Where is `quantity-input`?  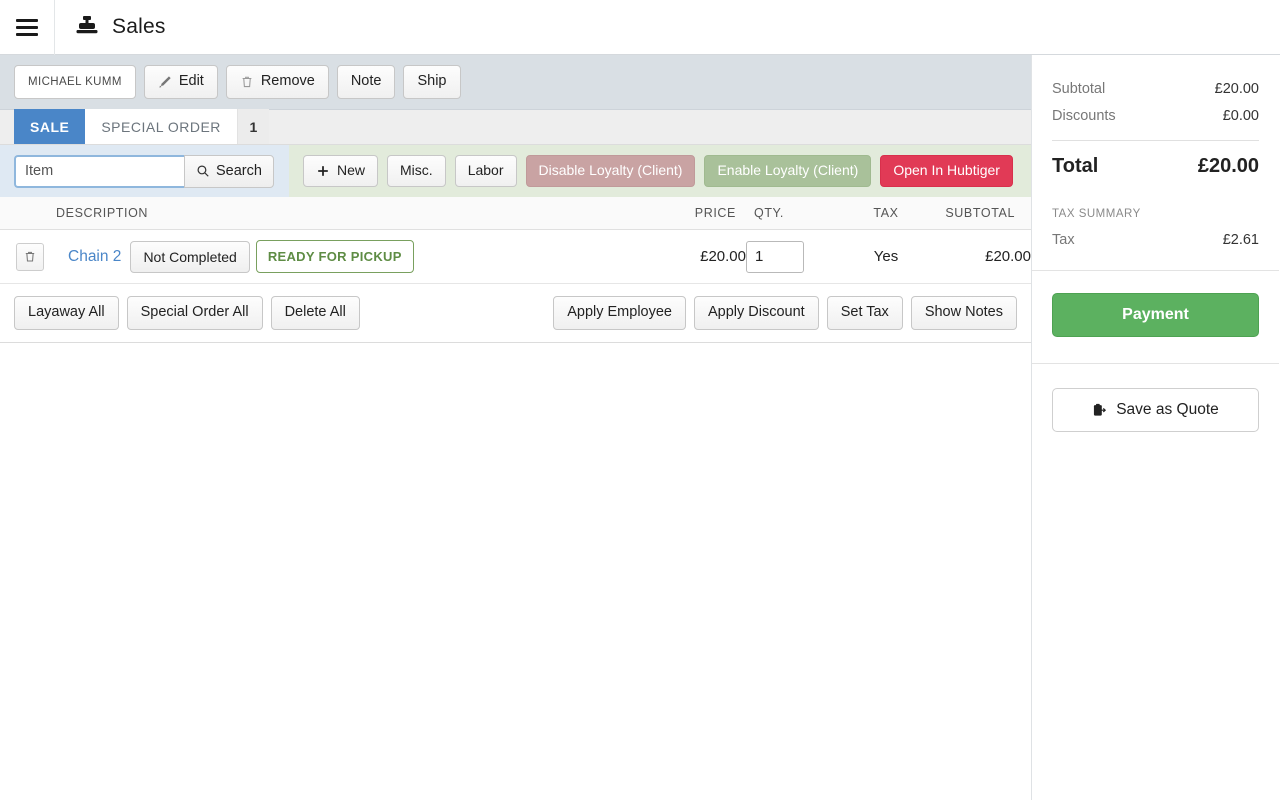
quantity-input is located at coordinates (775, 256).